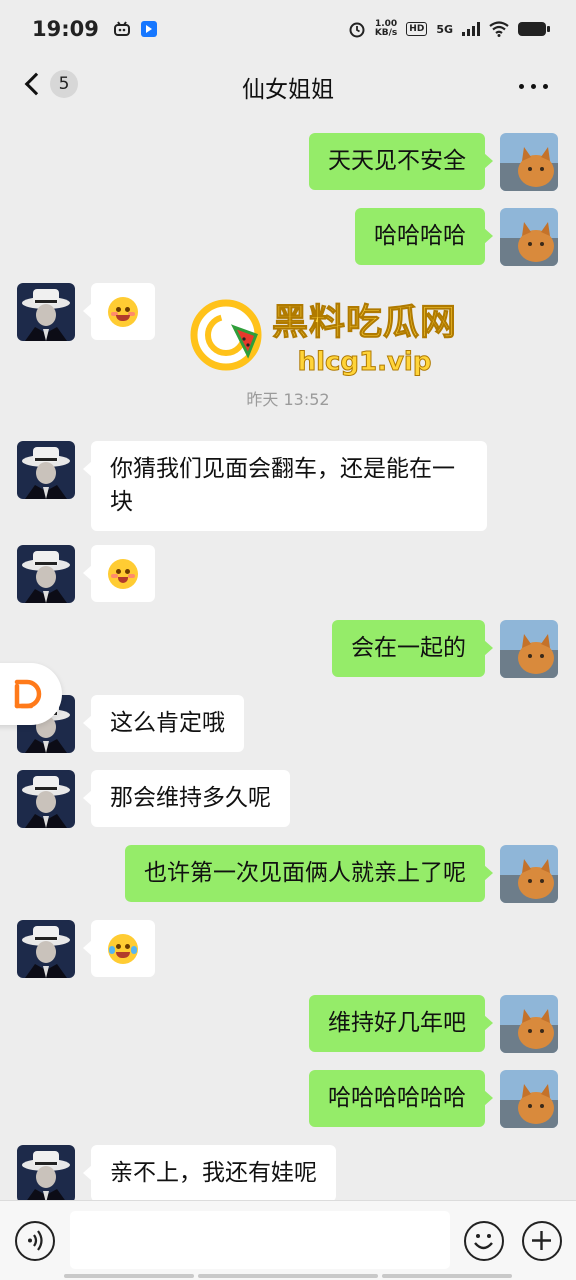 The height and width of the screenshot is (1280, 576). I want to click on incoming-bubble: 你猜我们见面会翻车，还是能在一块, so click(285, 486).